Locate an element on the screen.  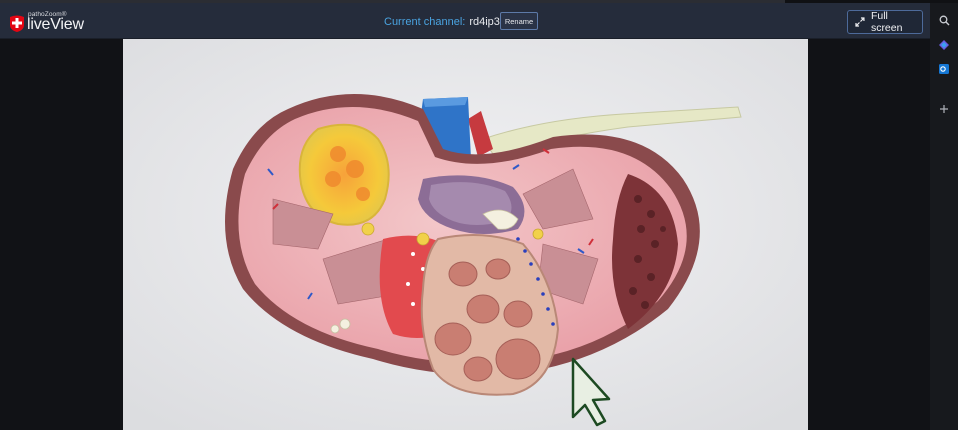
channel-label: Current channel: is located at coordinates (425, 22).